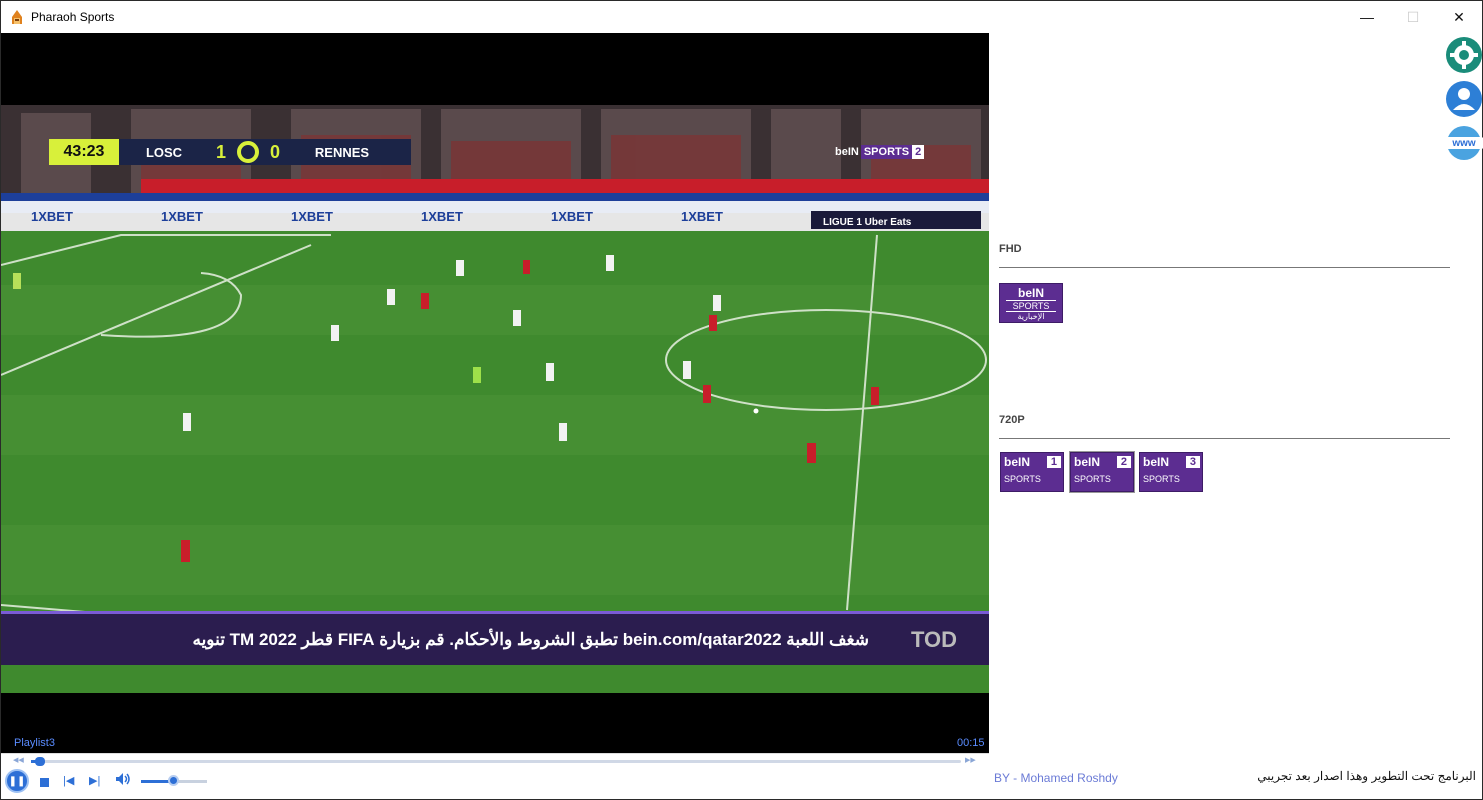 This screenshot has width=1483, height=800. I want to click on channel-number: 1, so click(1053, 462).